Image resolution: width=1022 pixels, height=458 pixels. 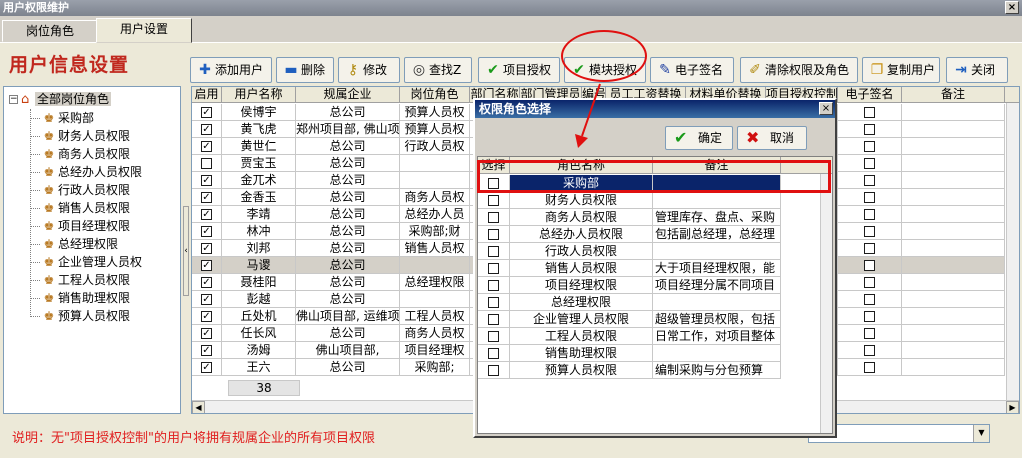 What do you see at coordinates (977, 70) in the screenshot?
I see `close-button: ⇥ 关闭` at bounding box center [977, 70].